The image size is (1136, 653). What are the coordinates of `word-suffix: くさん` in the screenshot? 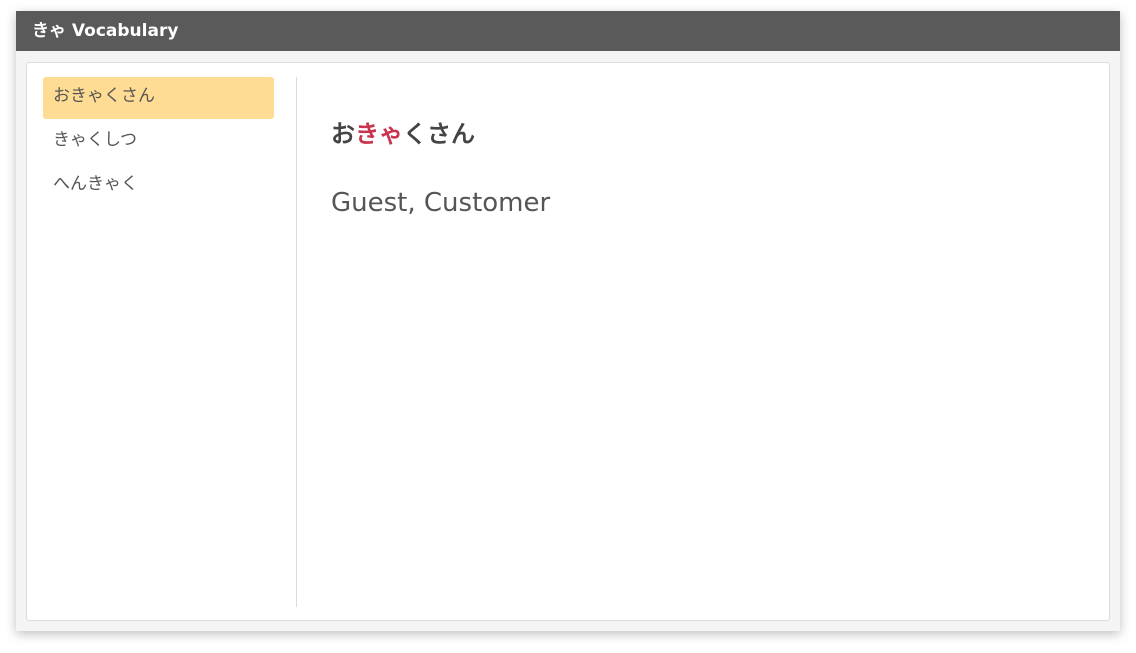 It's located at (439, 134).